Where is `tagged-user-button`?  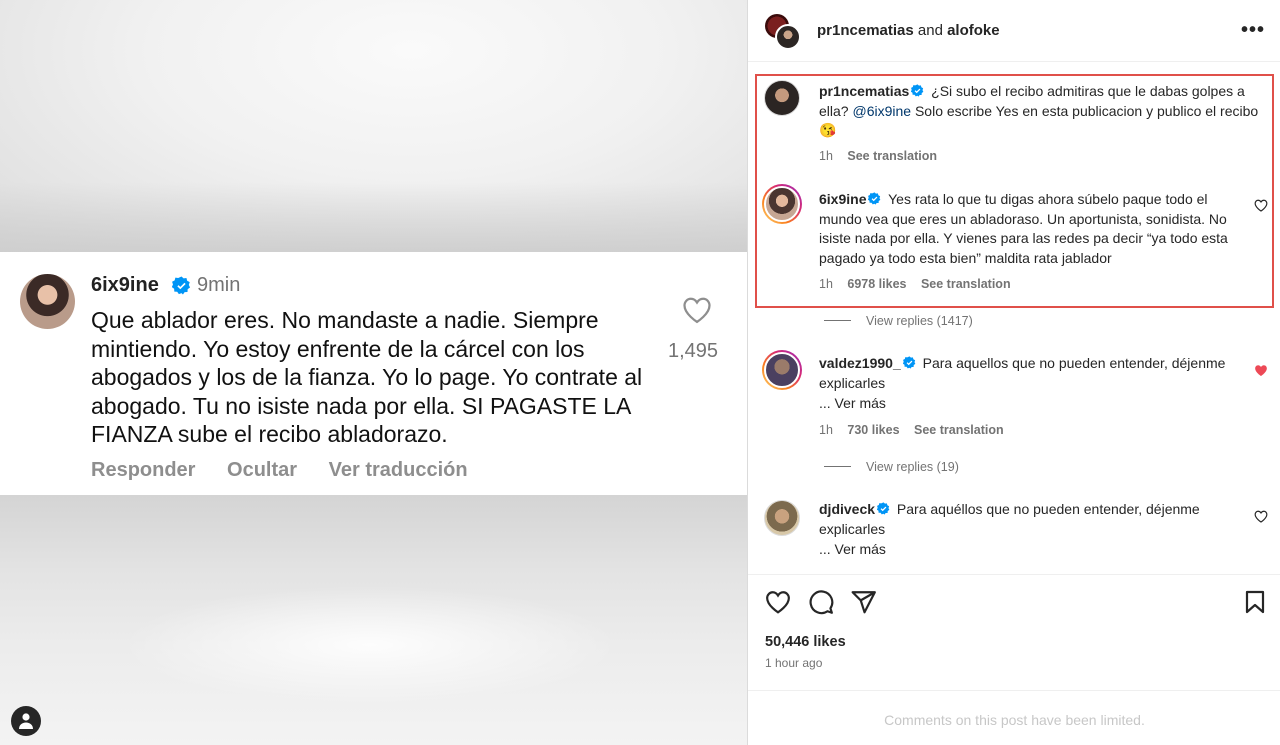 tagged-user-button is located at coordinates (26, 721).